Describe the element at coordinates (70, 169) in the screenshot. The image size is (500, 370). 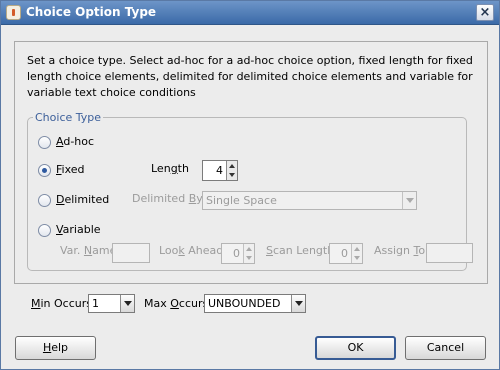
I see `fixed-label: Fixed` at that location.